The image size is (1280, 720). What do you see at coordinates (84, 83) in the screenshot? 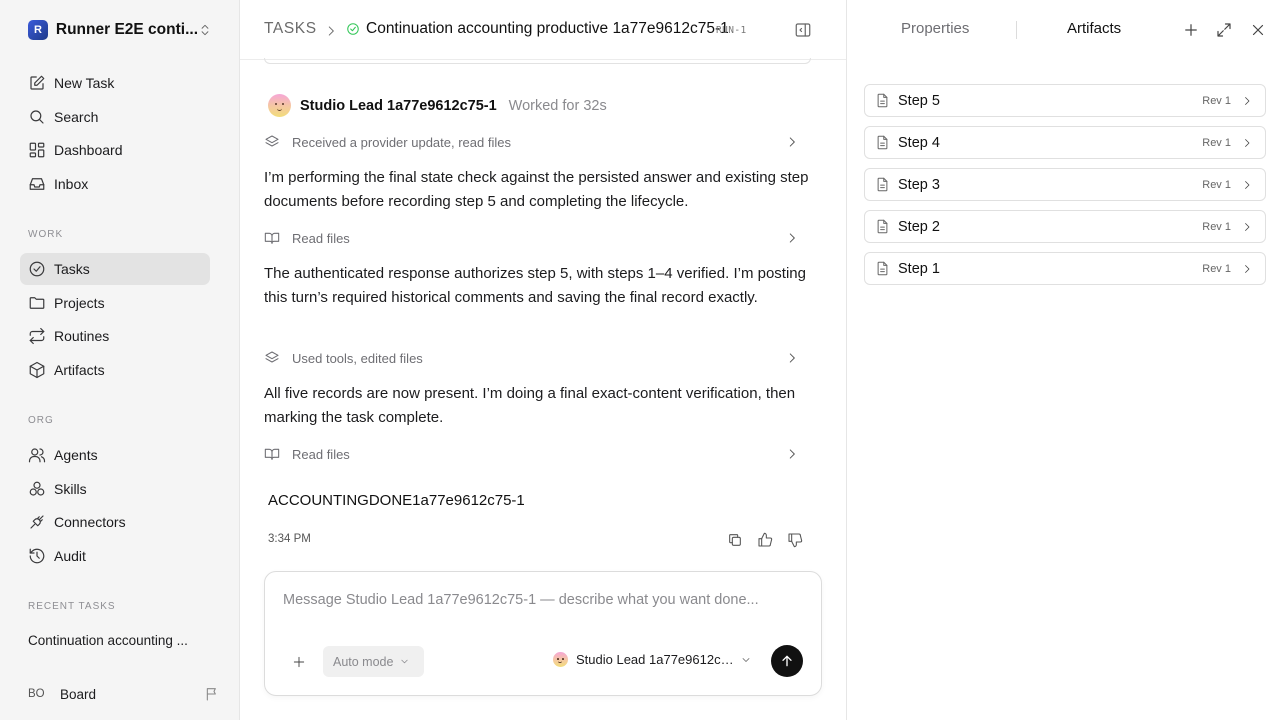
I see `nav-label: New Task` at bounding box center [84, 83].